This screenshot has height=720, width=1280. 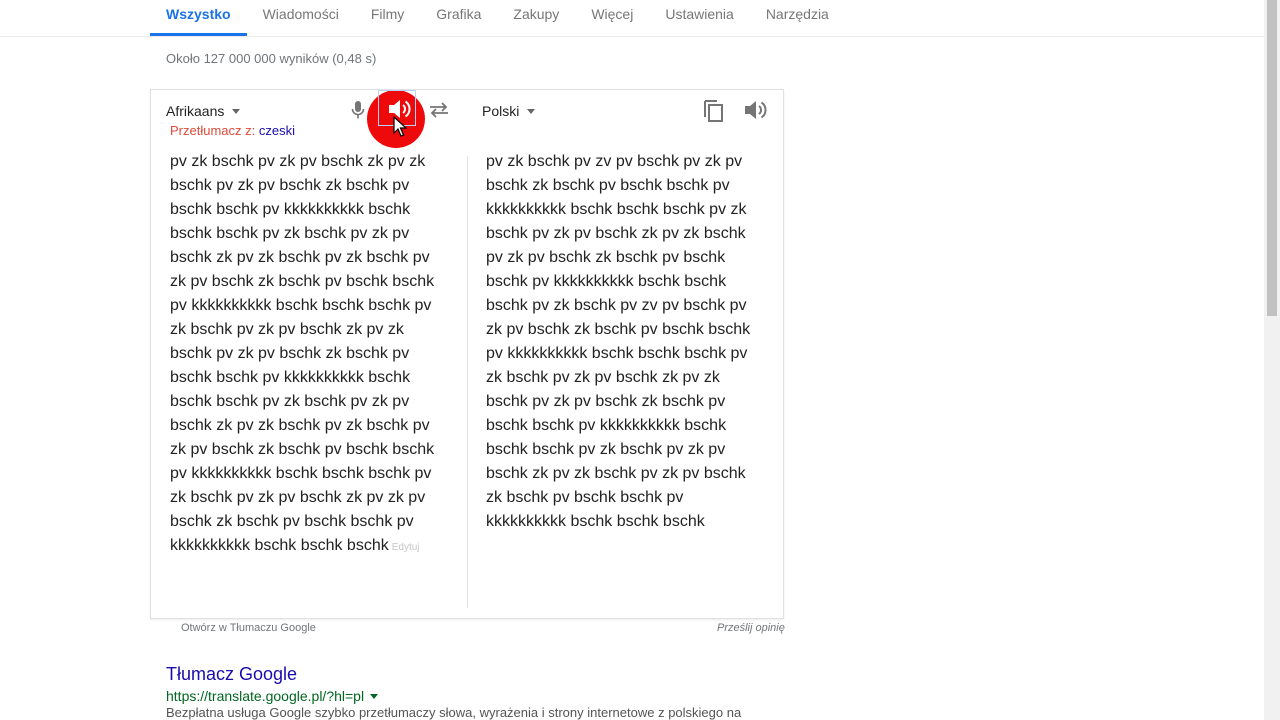 I want to click on tab-images: Grafika, so click(x=458, y=18).